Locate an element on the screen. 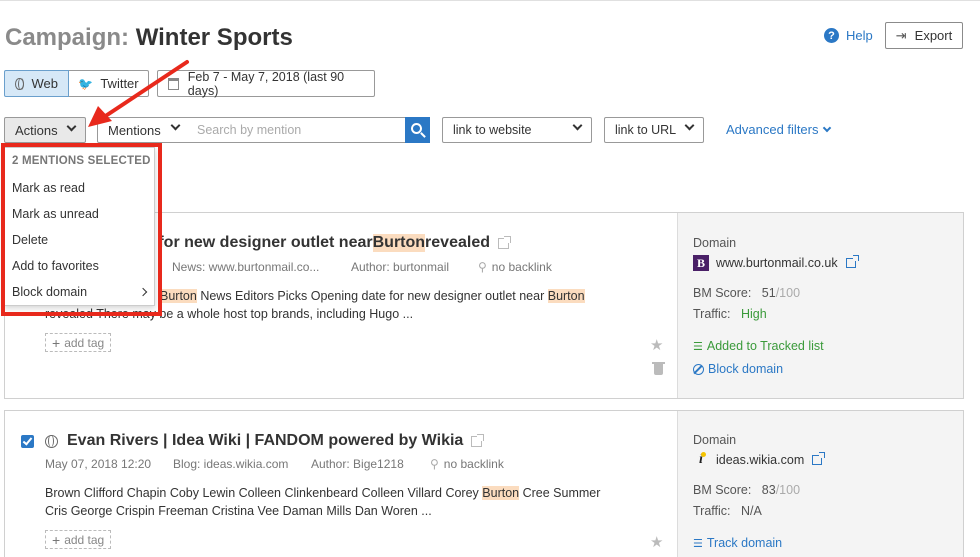  traffic: Traffic: N/A is located at coordinates (727, 511).